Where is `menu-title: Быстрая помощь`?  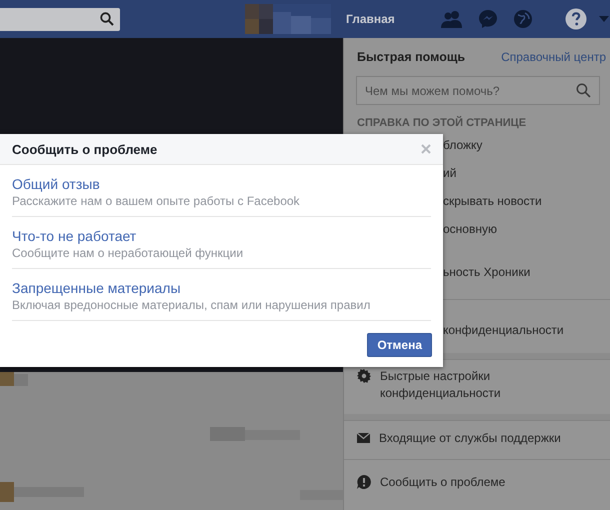 menu-title: Быстрая помощь is located at coordinates (411, 57).